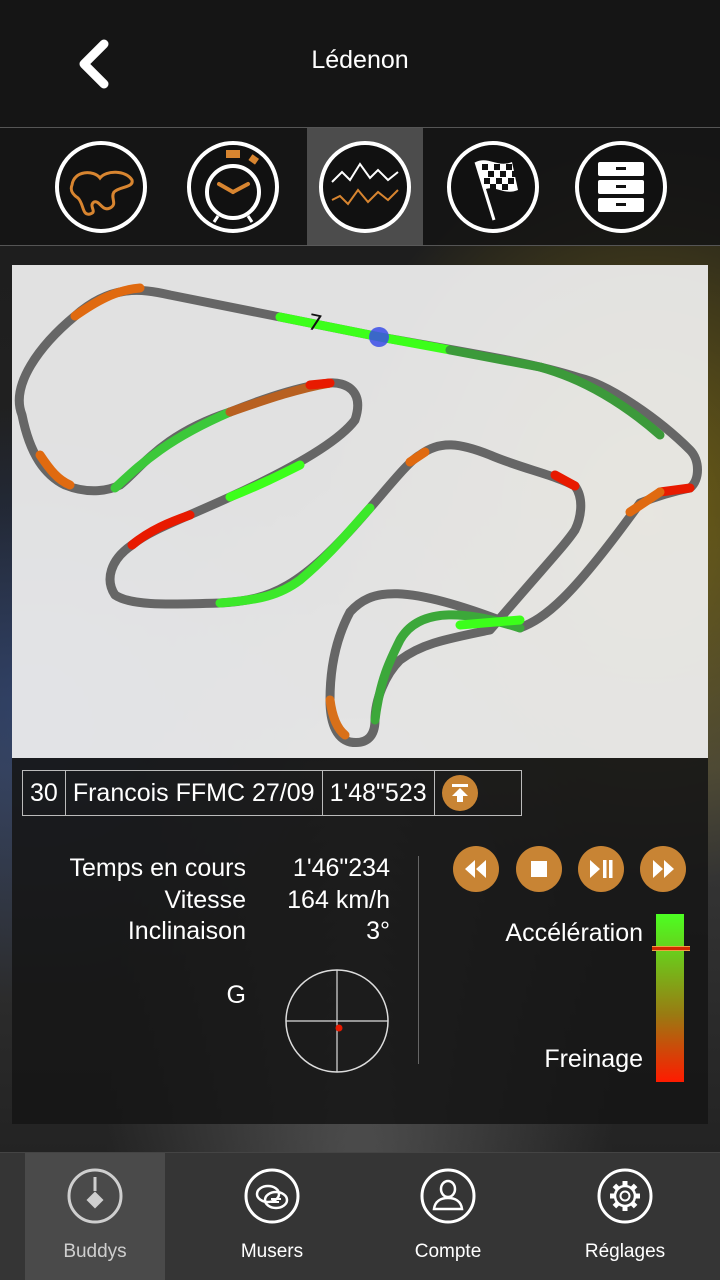  I want to click on nav-label-buddys: Buddys, so click(95, 1251).